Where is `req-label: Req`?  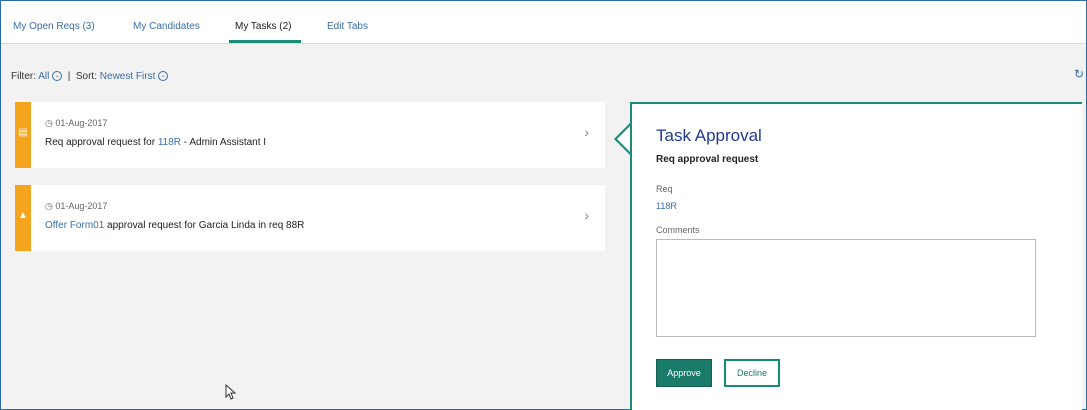 req-label: Req is located at coordinates (664, 189).